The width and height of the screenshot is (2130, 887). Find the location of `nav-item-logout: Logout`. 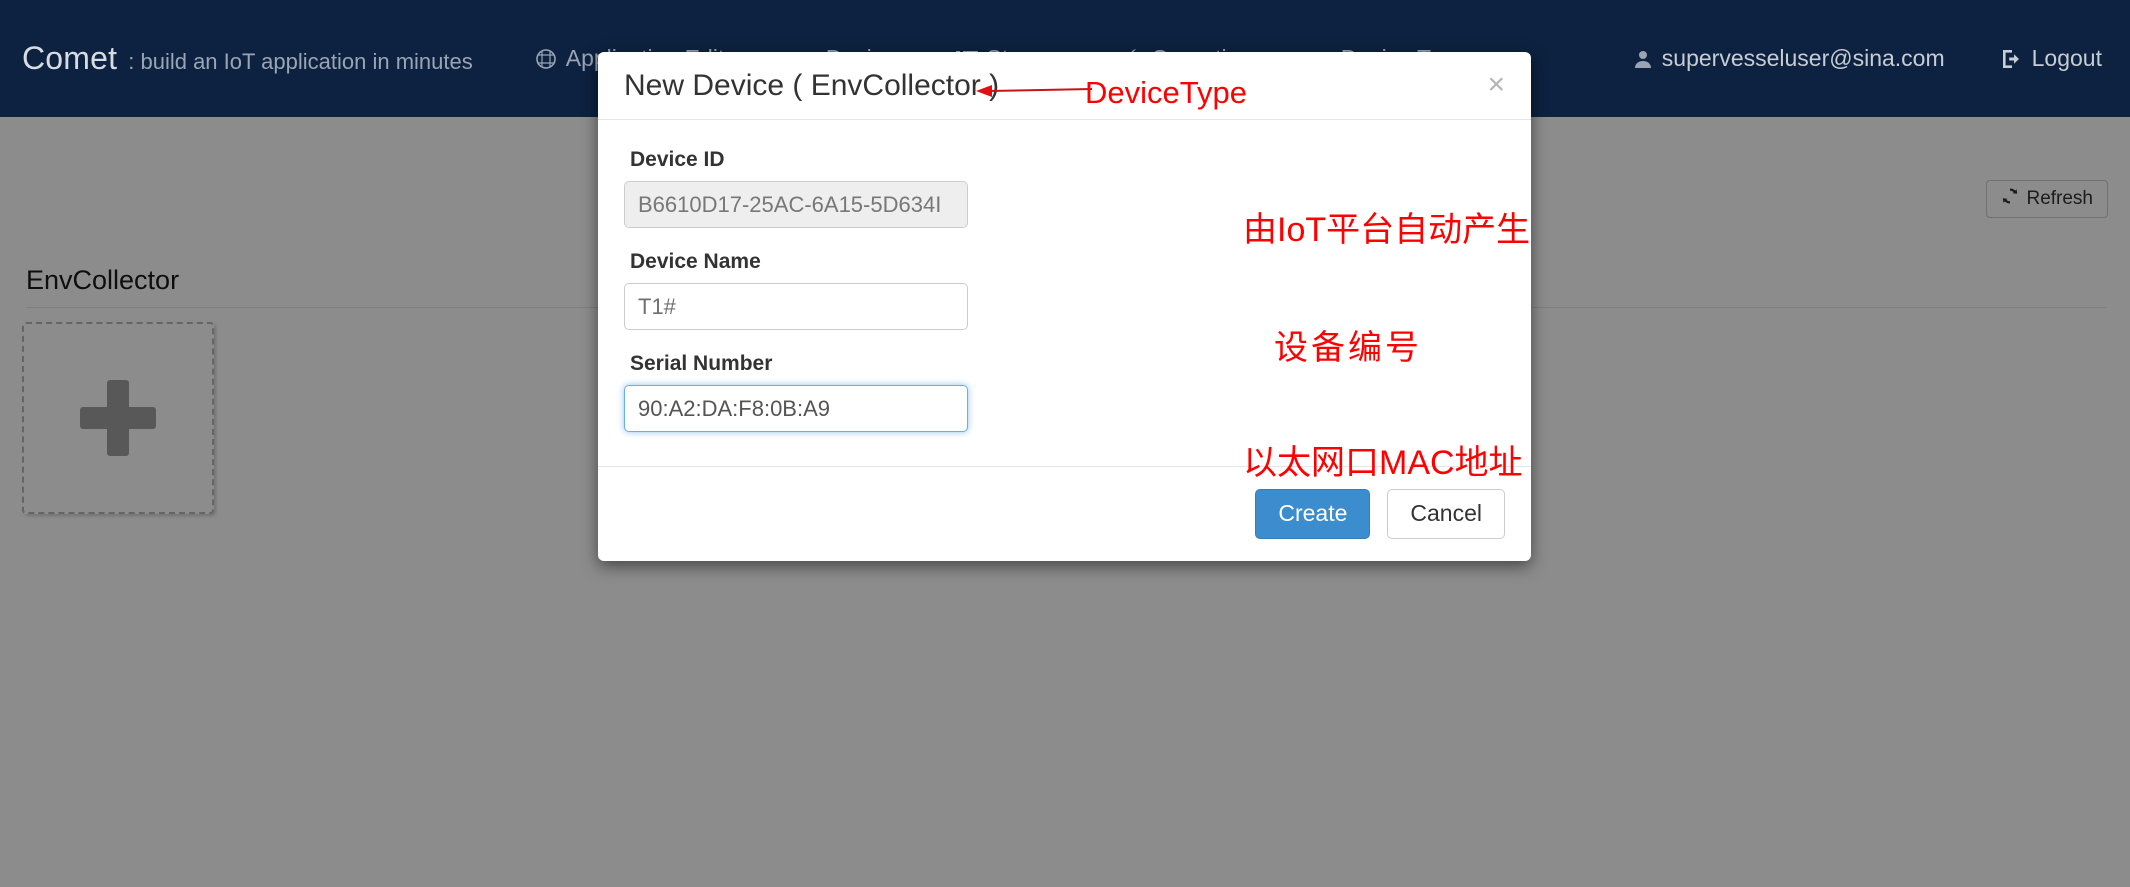

nav-item-logout: Logout is located at coordinates (2051, 58).